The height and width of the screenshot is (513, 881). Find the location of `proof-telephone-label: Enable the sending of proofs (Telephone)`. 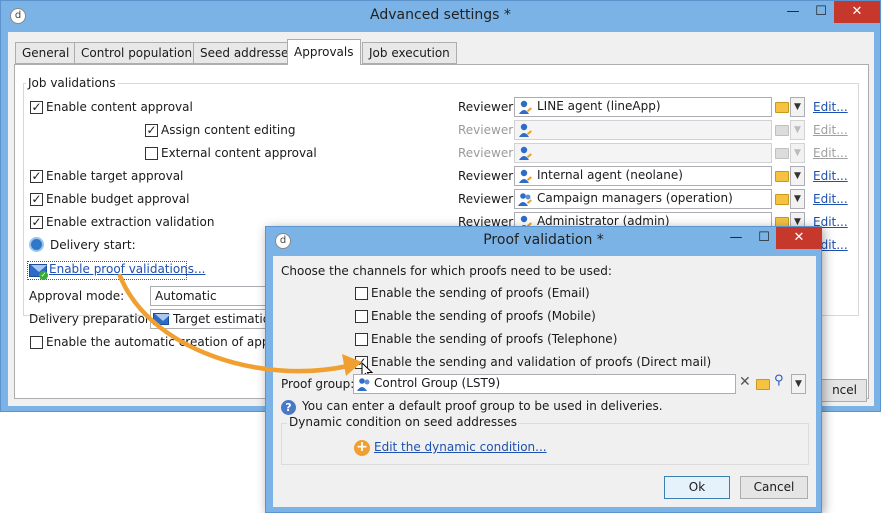

proof-telephone-label: Enable the sending of proofs (Telephone) is located at coordinates (494, 339).